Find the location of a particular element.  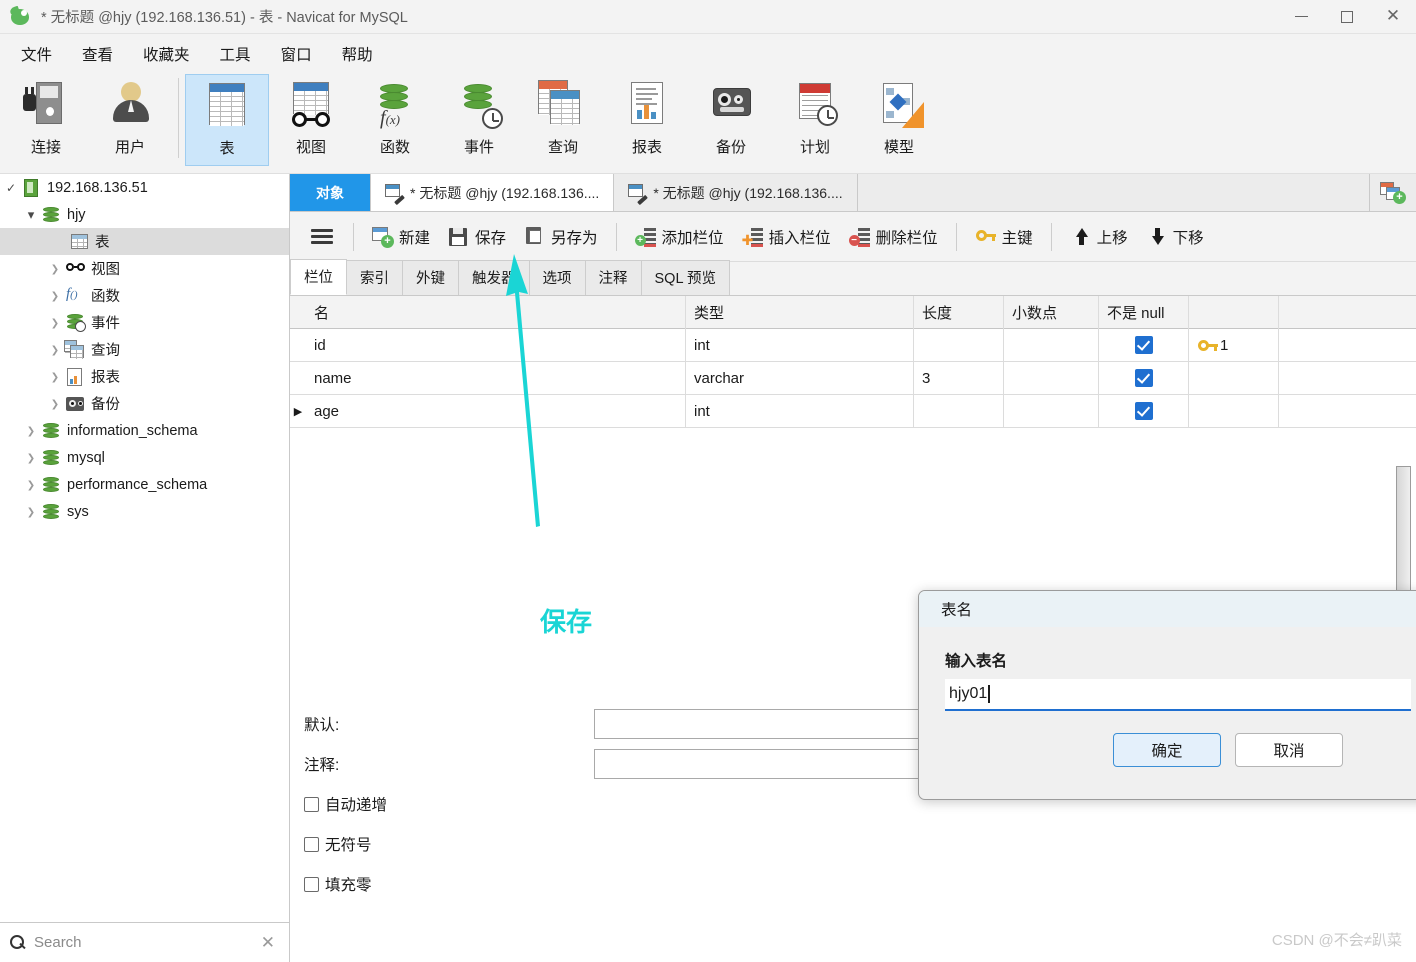

sidebar-search: Search ✕ is located at coordinates (145, 942).